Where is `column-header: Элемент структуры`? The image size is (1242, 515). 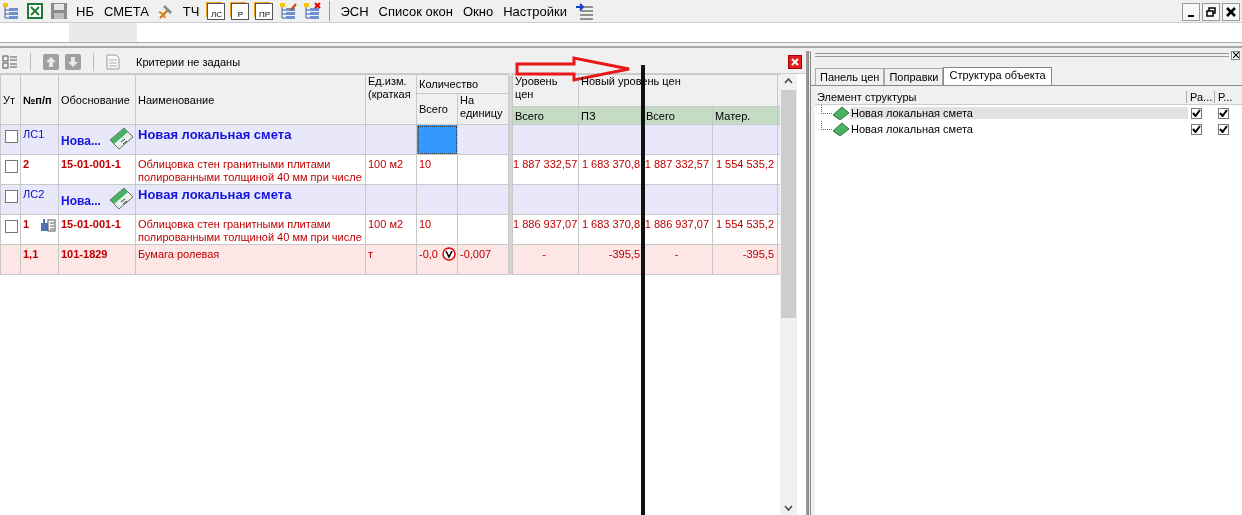 column-header: Элемент структуры is located at coordinates (1000, 96).